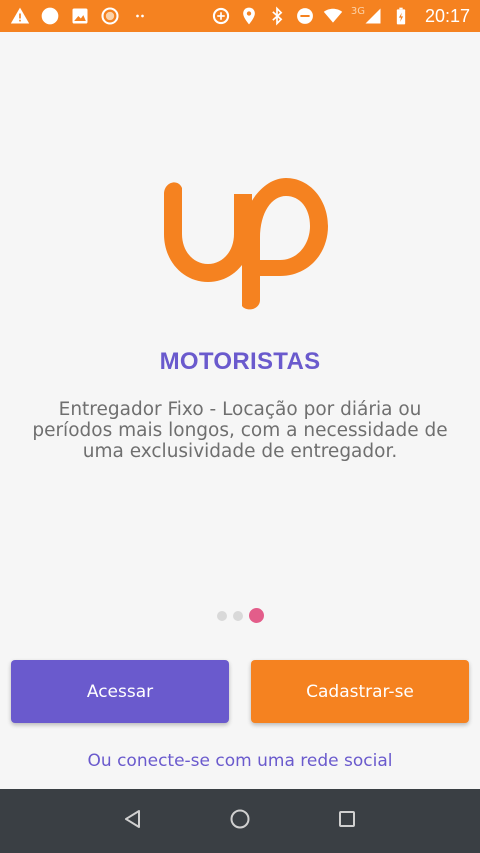  I want to click on signup-button: Cadastrar-se, so click(360, 691).